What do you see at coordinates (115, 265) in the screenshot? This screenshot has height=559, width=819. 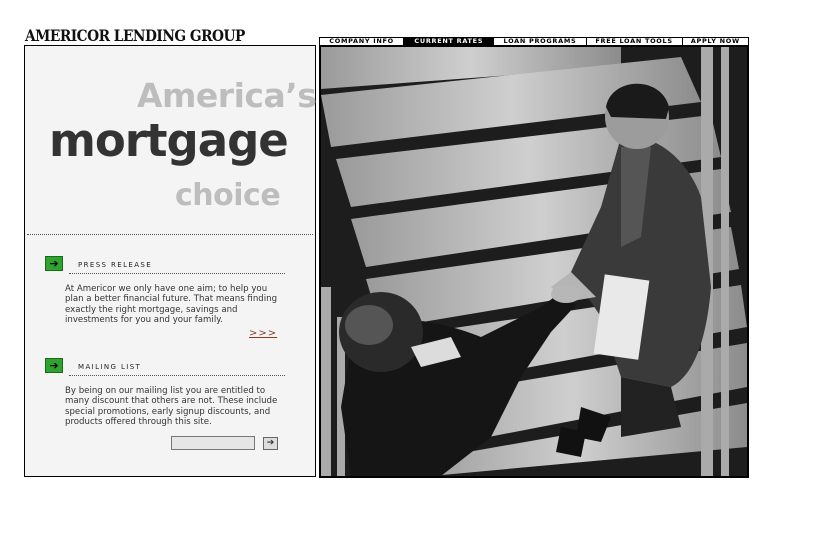 I see `press-release-title: PRESS RELEASE` at bounding box center [115, 265].